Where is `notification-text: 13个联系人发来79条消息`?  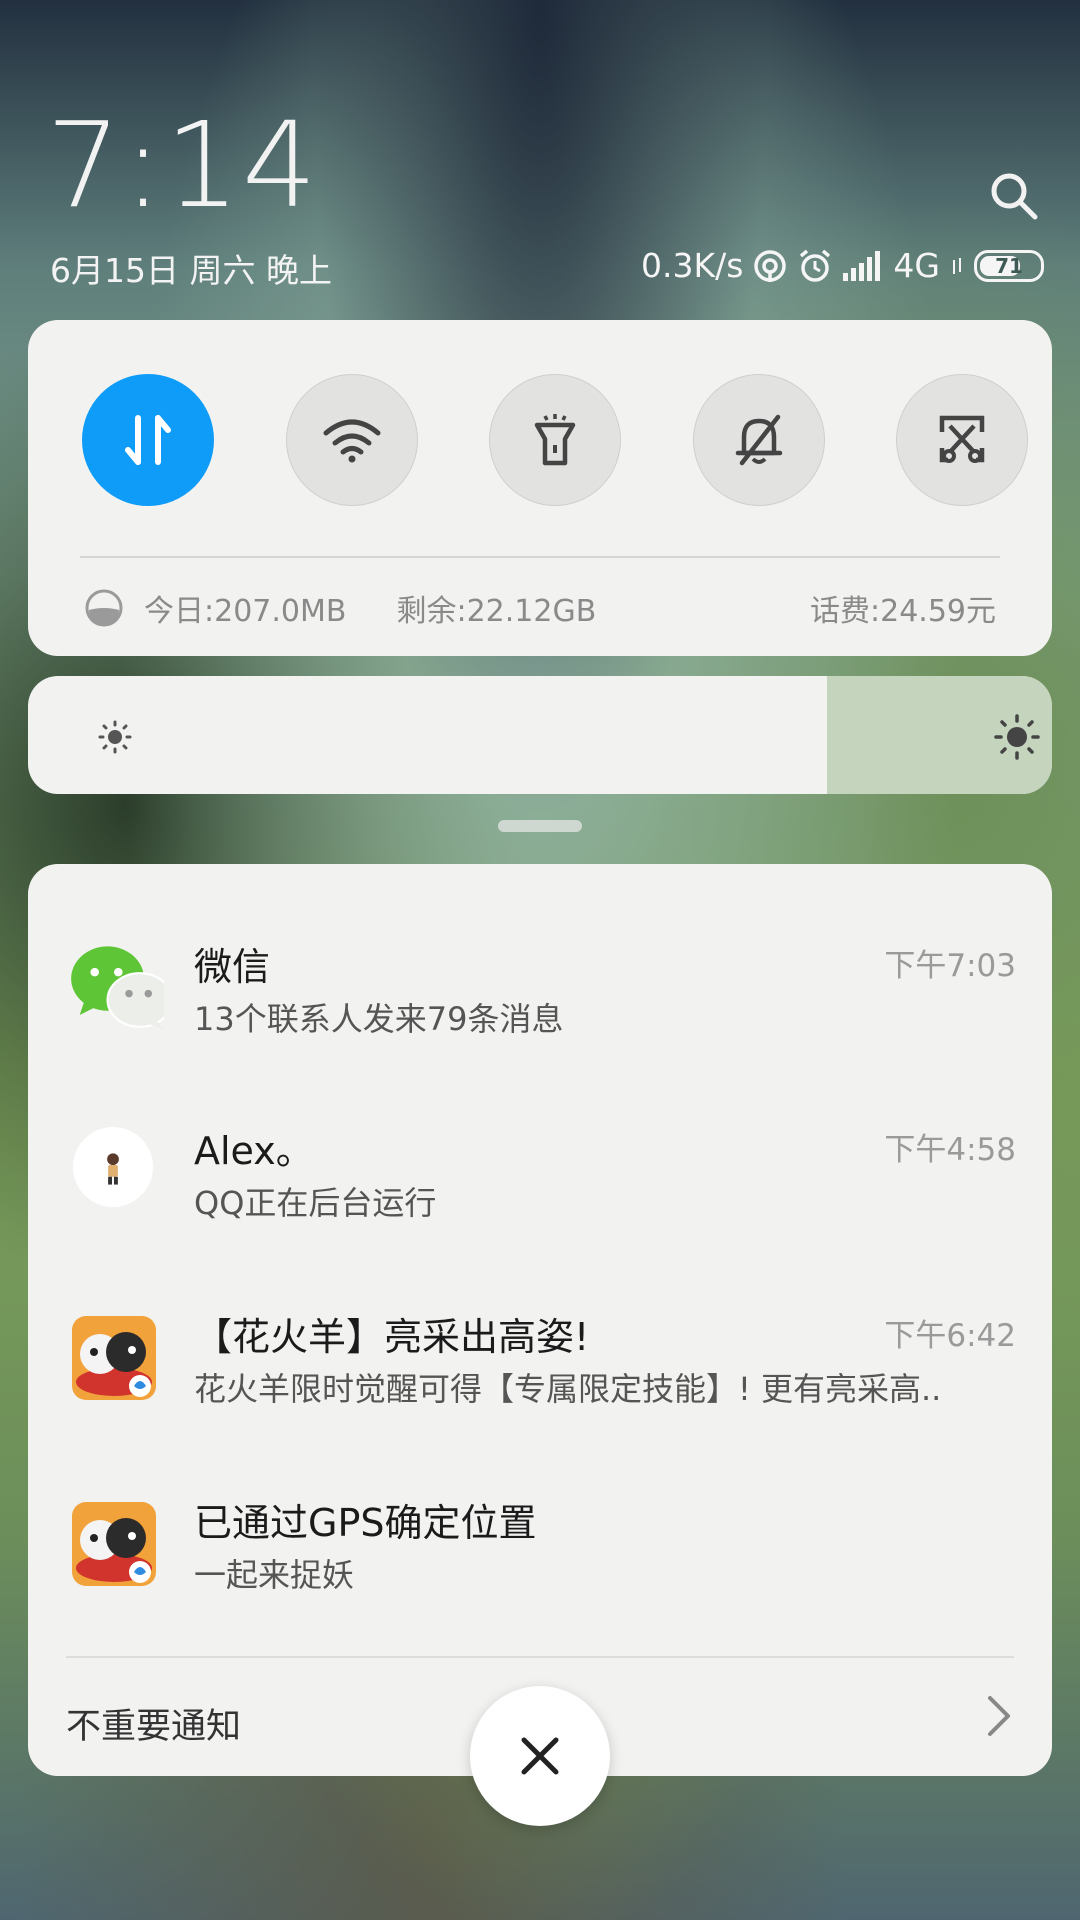 notification-text: 13个联系人发来79条消息 is located at coordinates (379, 1019).